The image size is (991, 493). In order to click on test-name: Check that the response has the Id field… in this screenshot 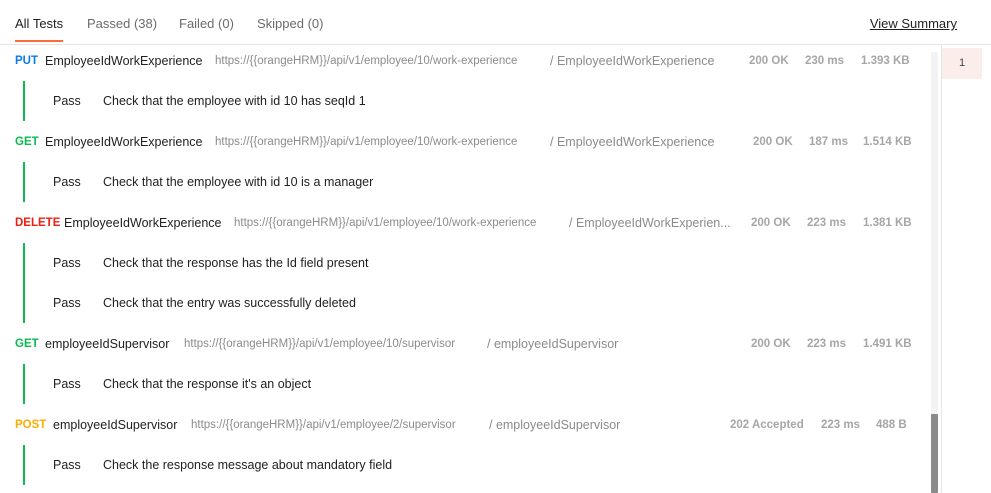, I will do `click(236, 263)`.